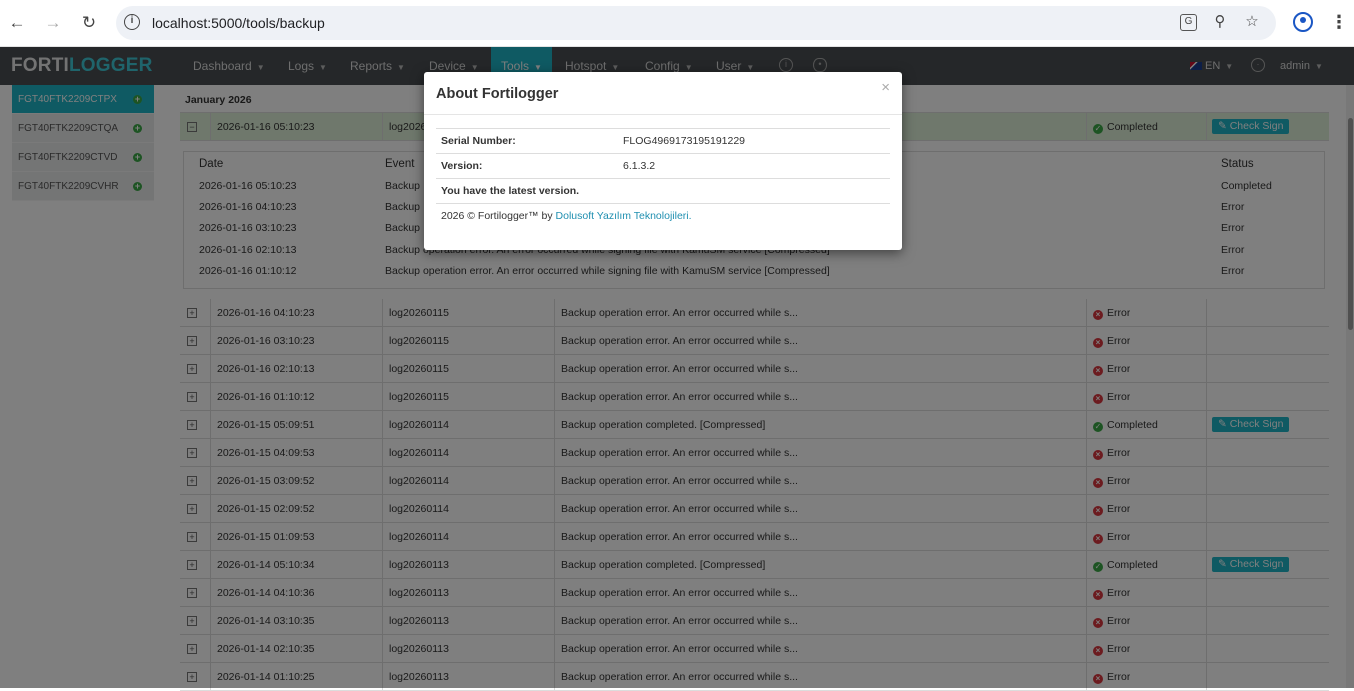 The width and height of the screenshot is (1354, 691). What do you see at coordinates (885, 87) in the screenshot?
I see `close-icon: ×` at bounding box center [885, 87].